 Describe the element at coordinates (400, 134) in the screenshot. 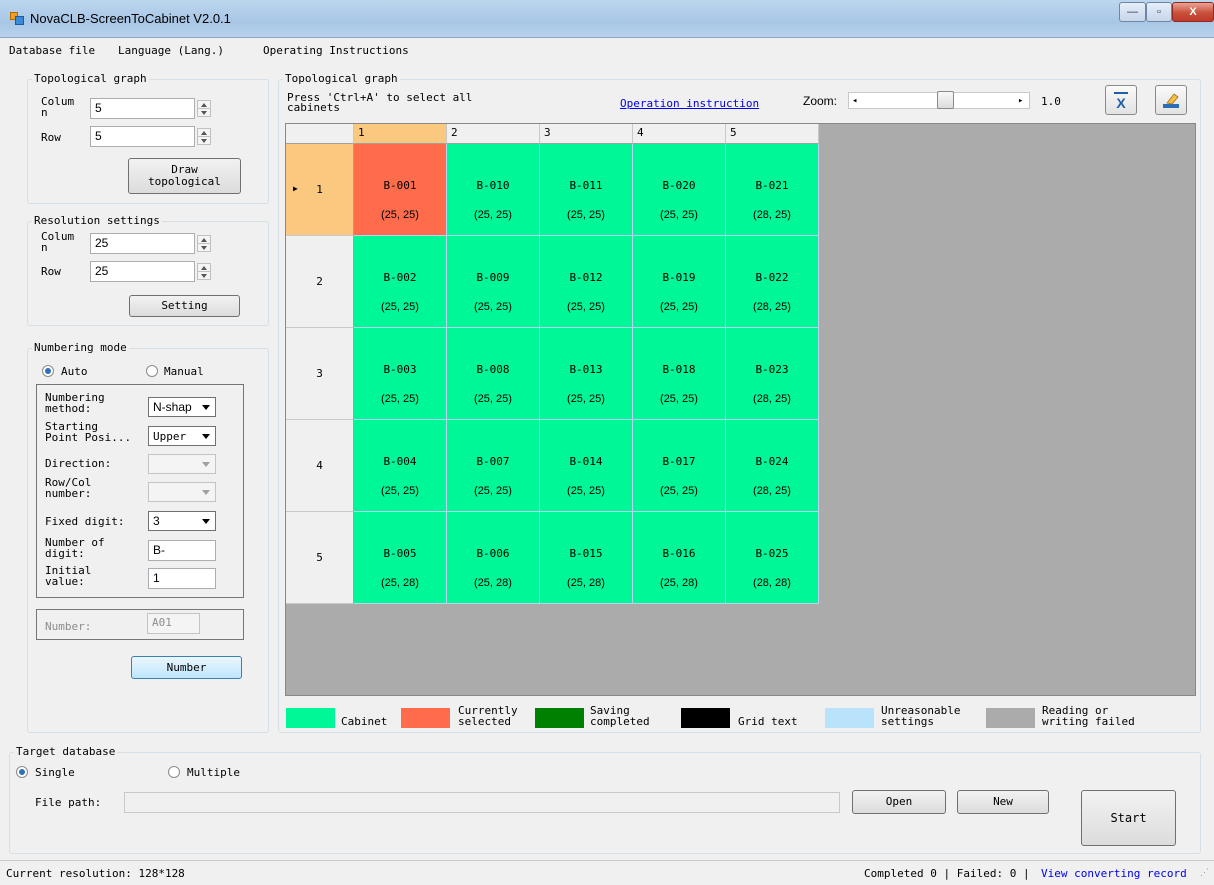

I see `column-header: 1` at that location.